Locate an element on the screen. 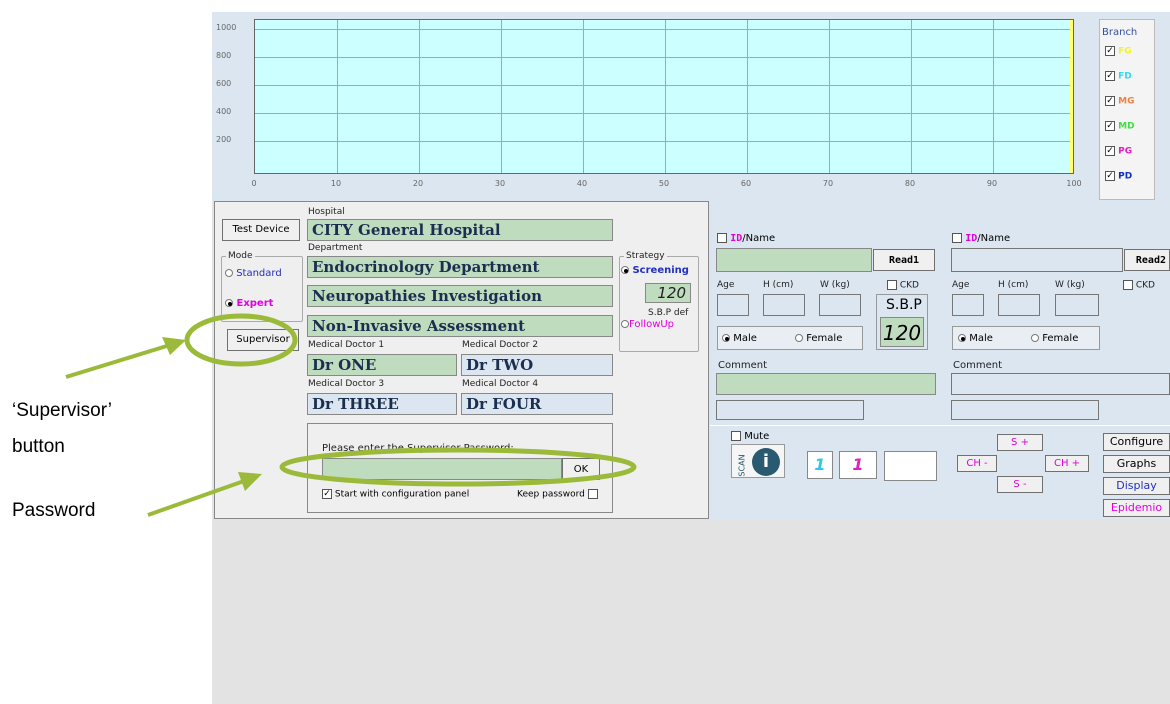 Image resolution: width=1170 pixels, height=704 pixels. password-arrow is located at coordinates (196, 498).